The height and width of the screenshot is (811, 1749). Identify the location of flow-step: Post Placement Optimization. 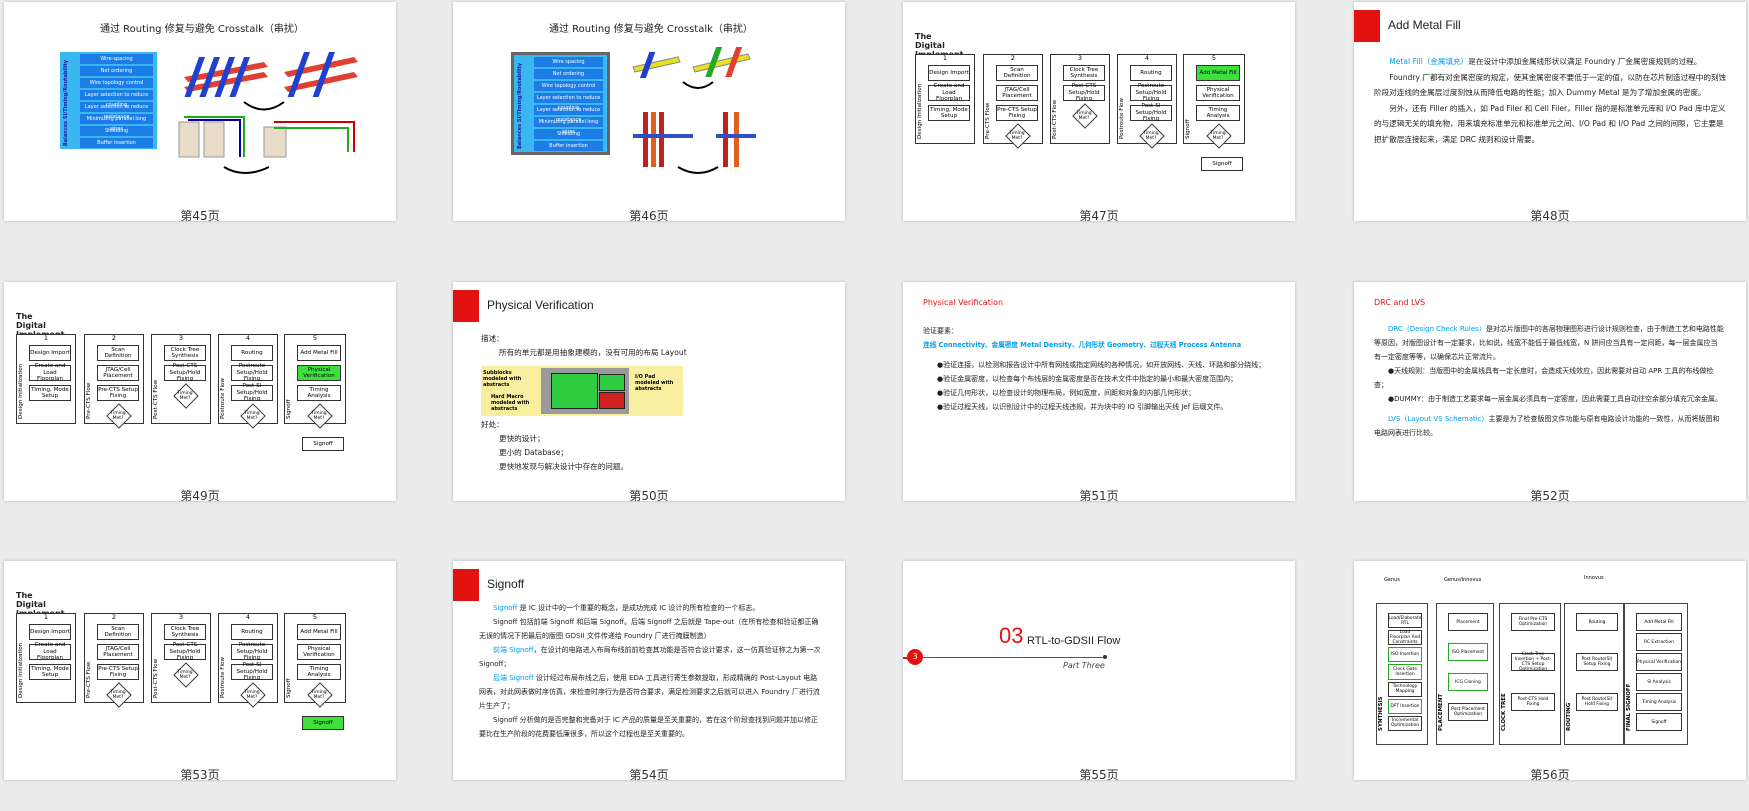
(1468, 712).